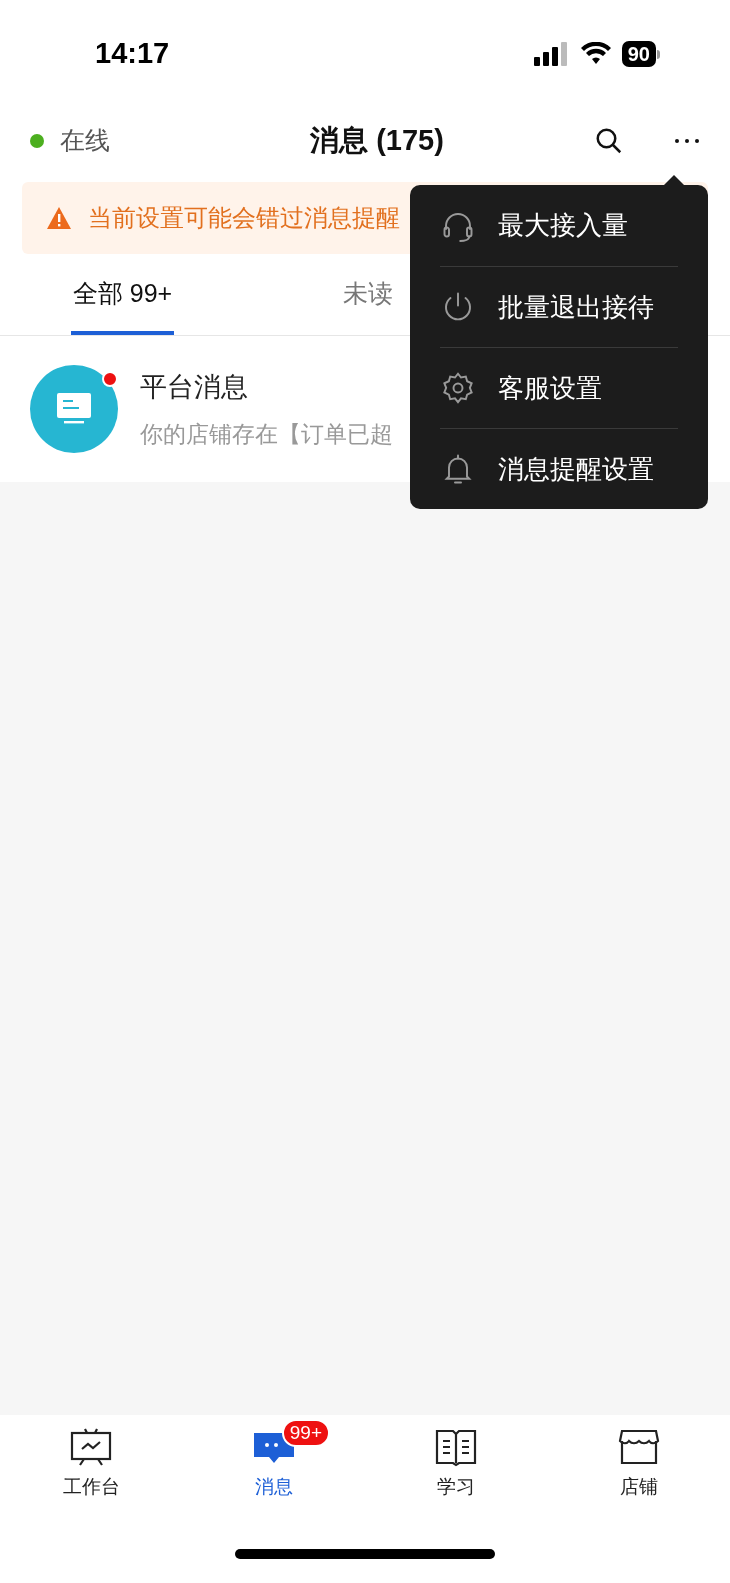  I want to click on nav-tab: 工作台, so click(91, 1459).